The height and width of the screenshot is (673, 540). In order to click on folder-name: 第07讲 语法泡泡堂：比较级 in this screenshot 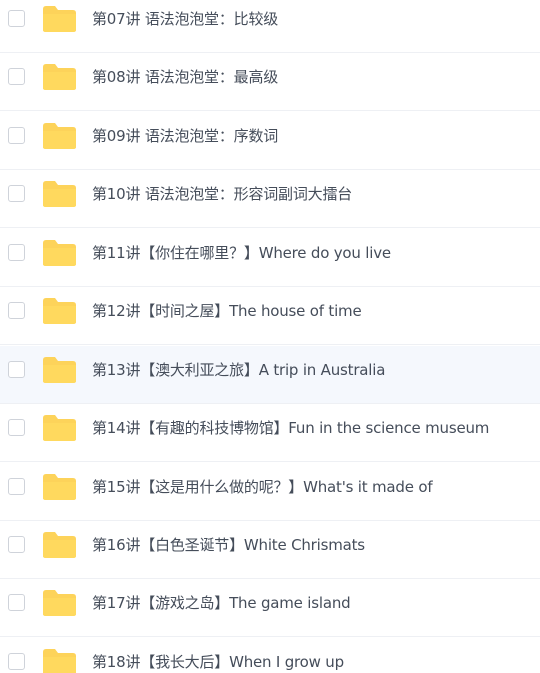, I will do `click(185, 19)`.